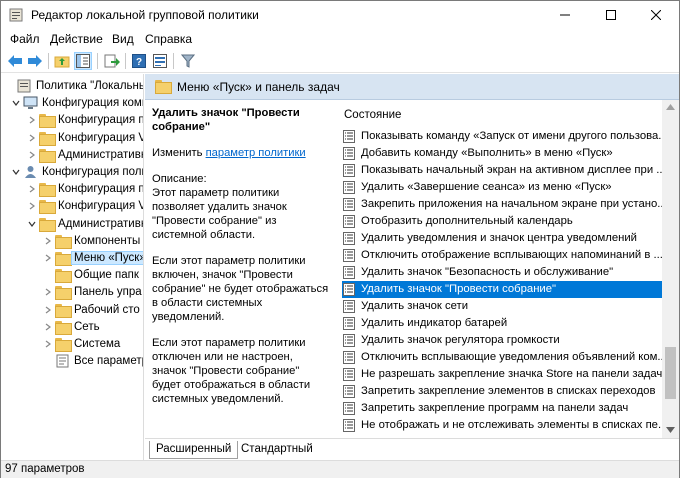 This screenshot has height=478, width=680. What do you see at coordinates (502, 340) in the screenshot?
I see `list-item: Удалить значок регулятора громкости` at bounding box center [502, 340].